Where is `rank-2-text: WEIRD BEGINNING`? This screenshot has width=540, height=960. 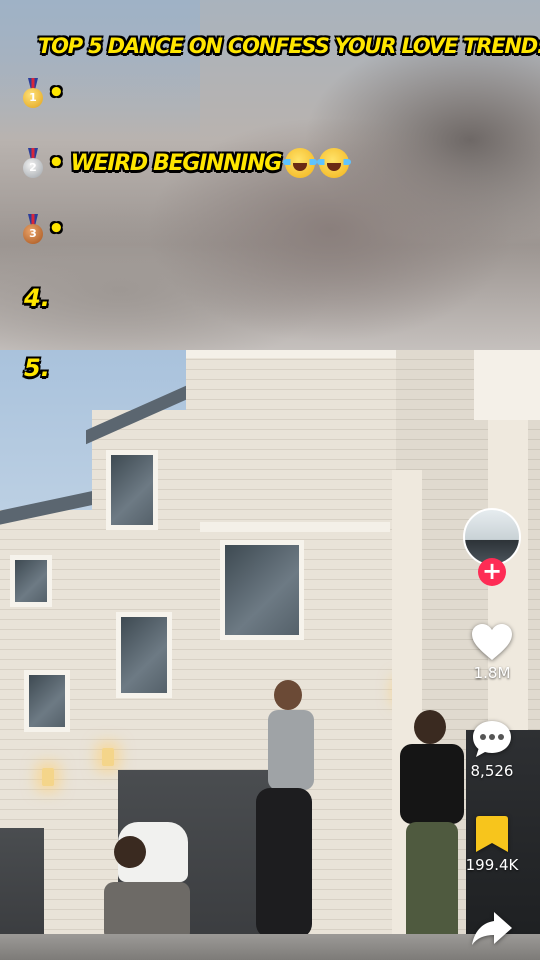 rank-2-text: WEIRD BEGINNING is located at coordinates (176, 163).